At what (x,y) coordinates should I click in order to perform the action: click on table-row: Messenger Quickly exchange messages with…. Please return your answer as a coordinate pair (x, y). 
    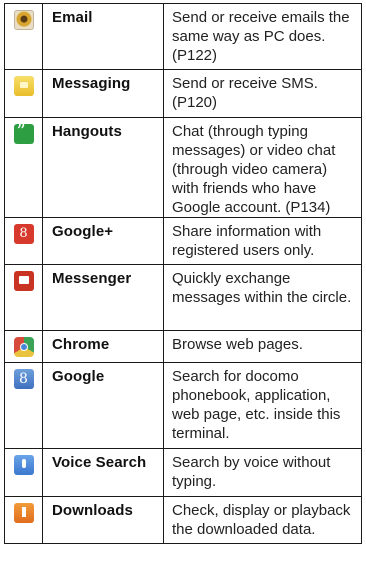
    Looking at the image, I should click on (183, 297).